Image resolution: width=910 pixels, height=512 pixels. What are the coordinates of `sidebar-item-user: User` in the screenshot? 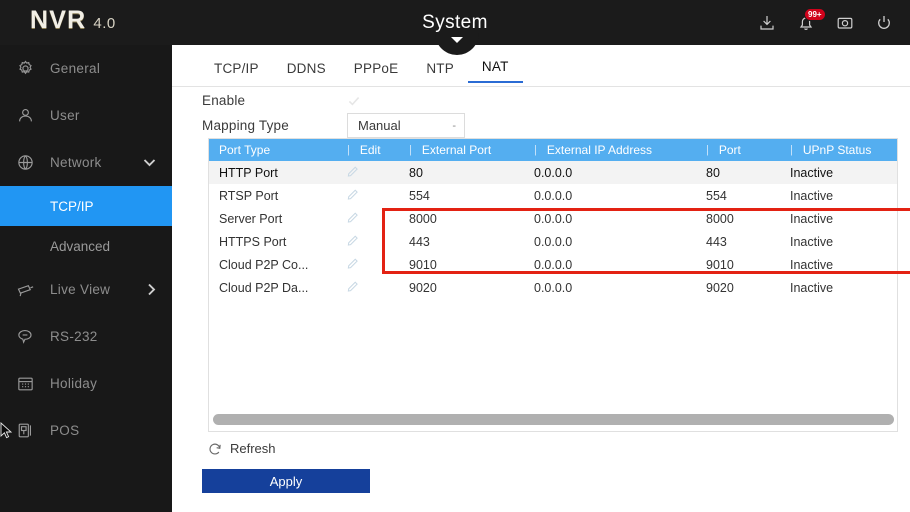 It's located at (86, 115).